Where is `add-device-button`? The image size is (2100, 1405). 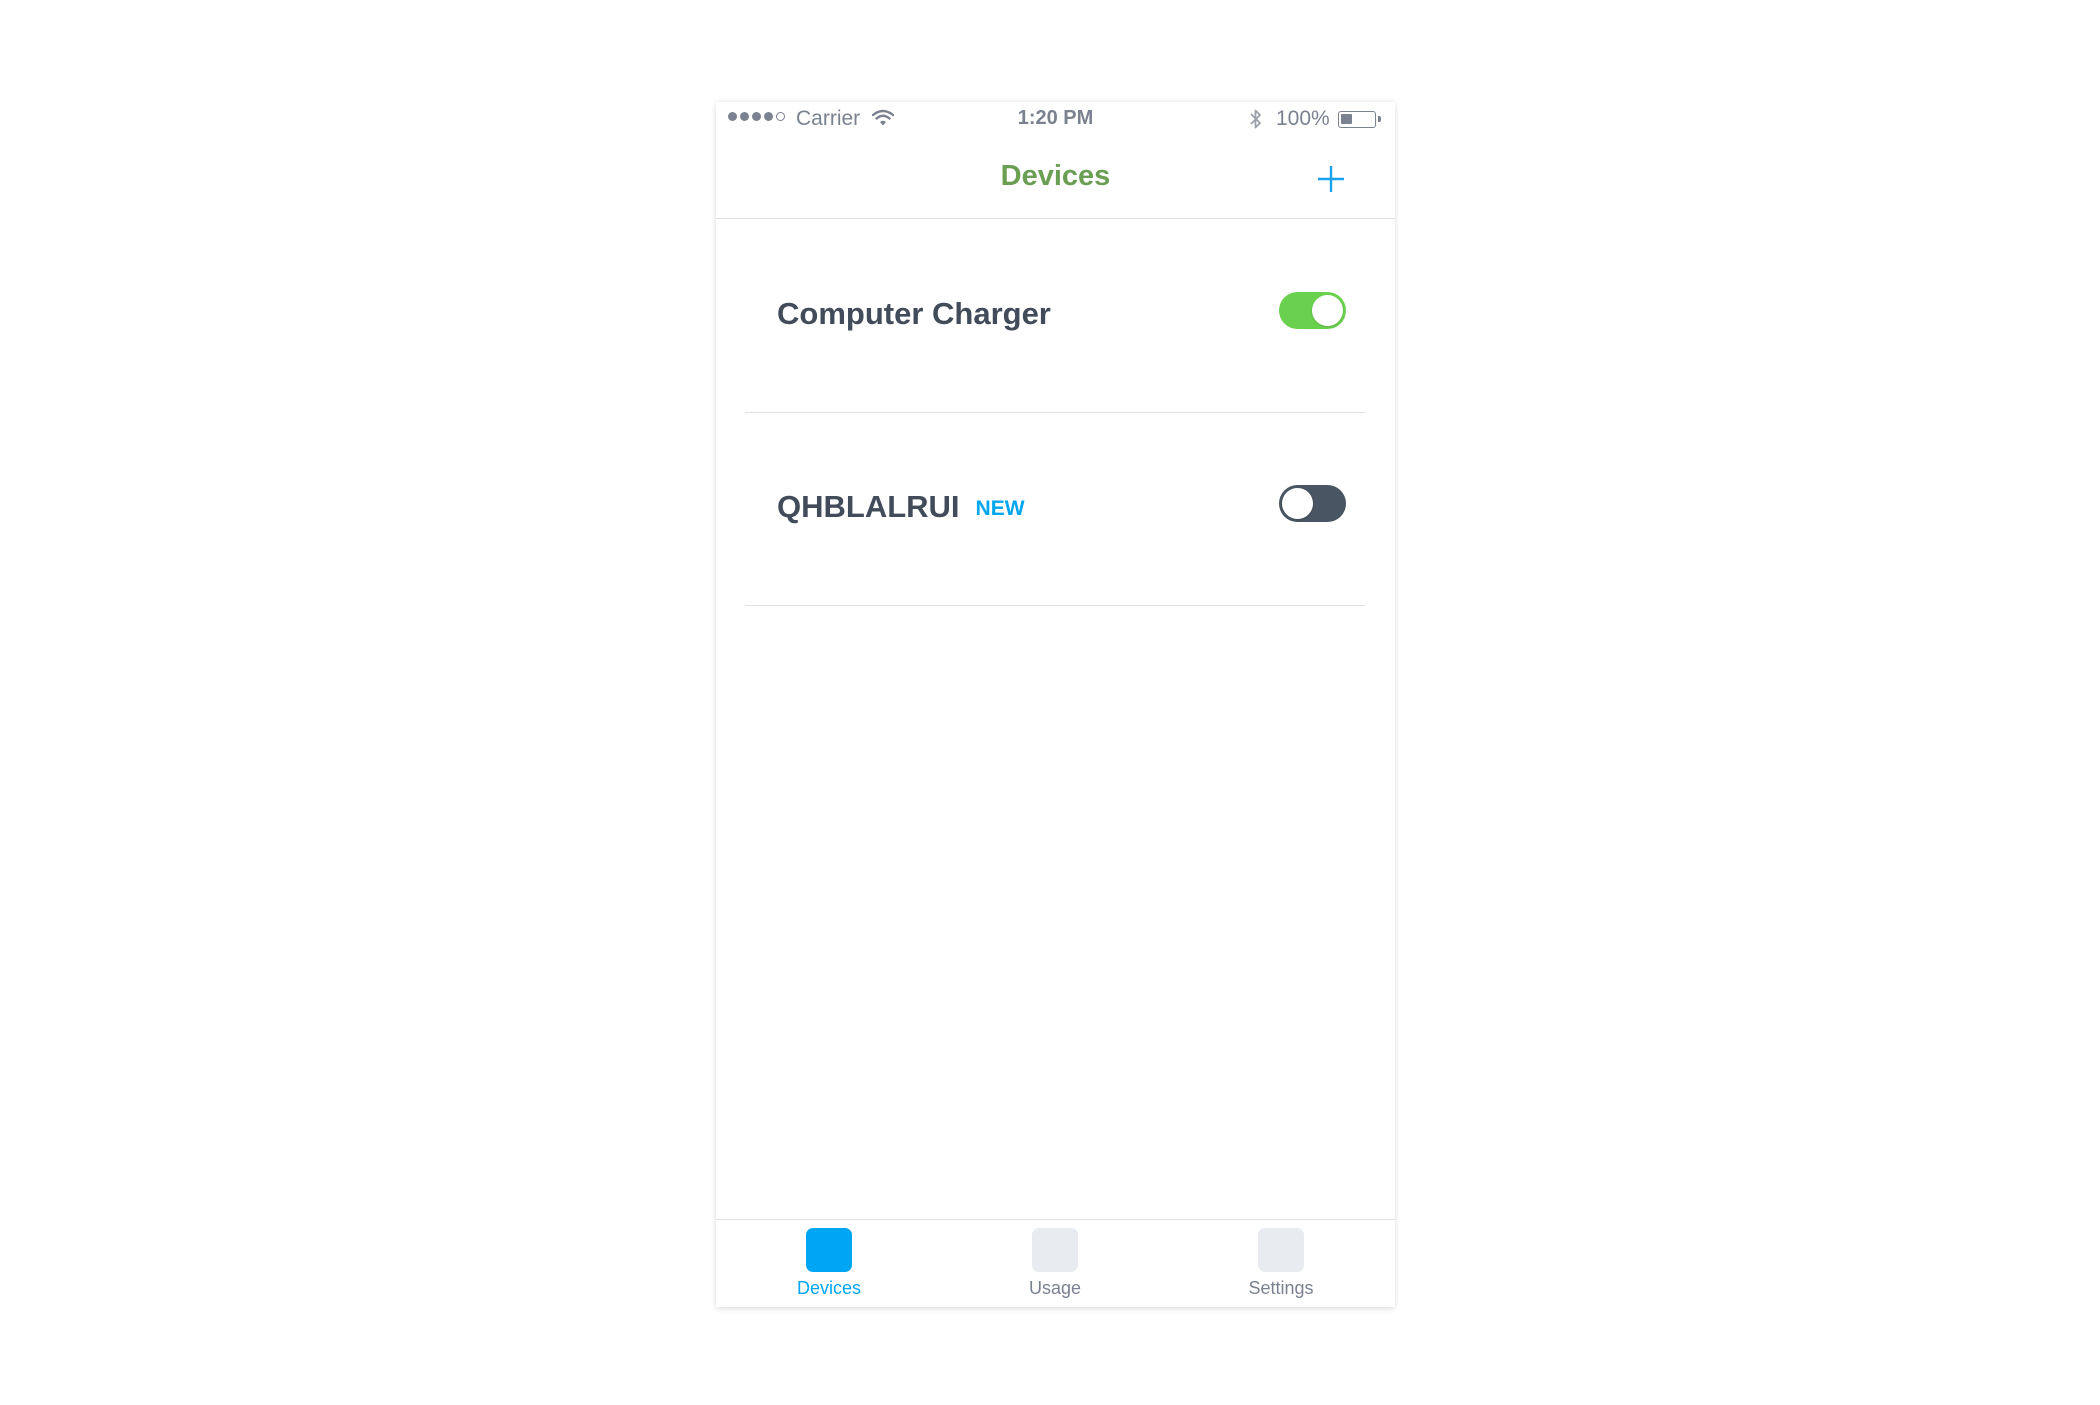
add-device-button is located at coordinates (1331, 179).